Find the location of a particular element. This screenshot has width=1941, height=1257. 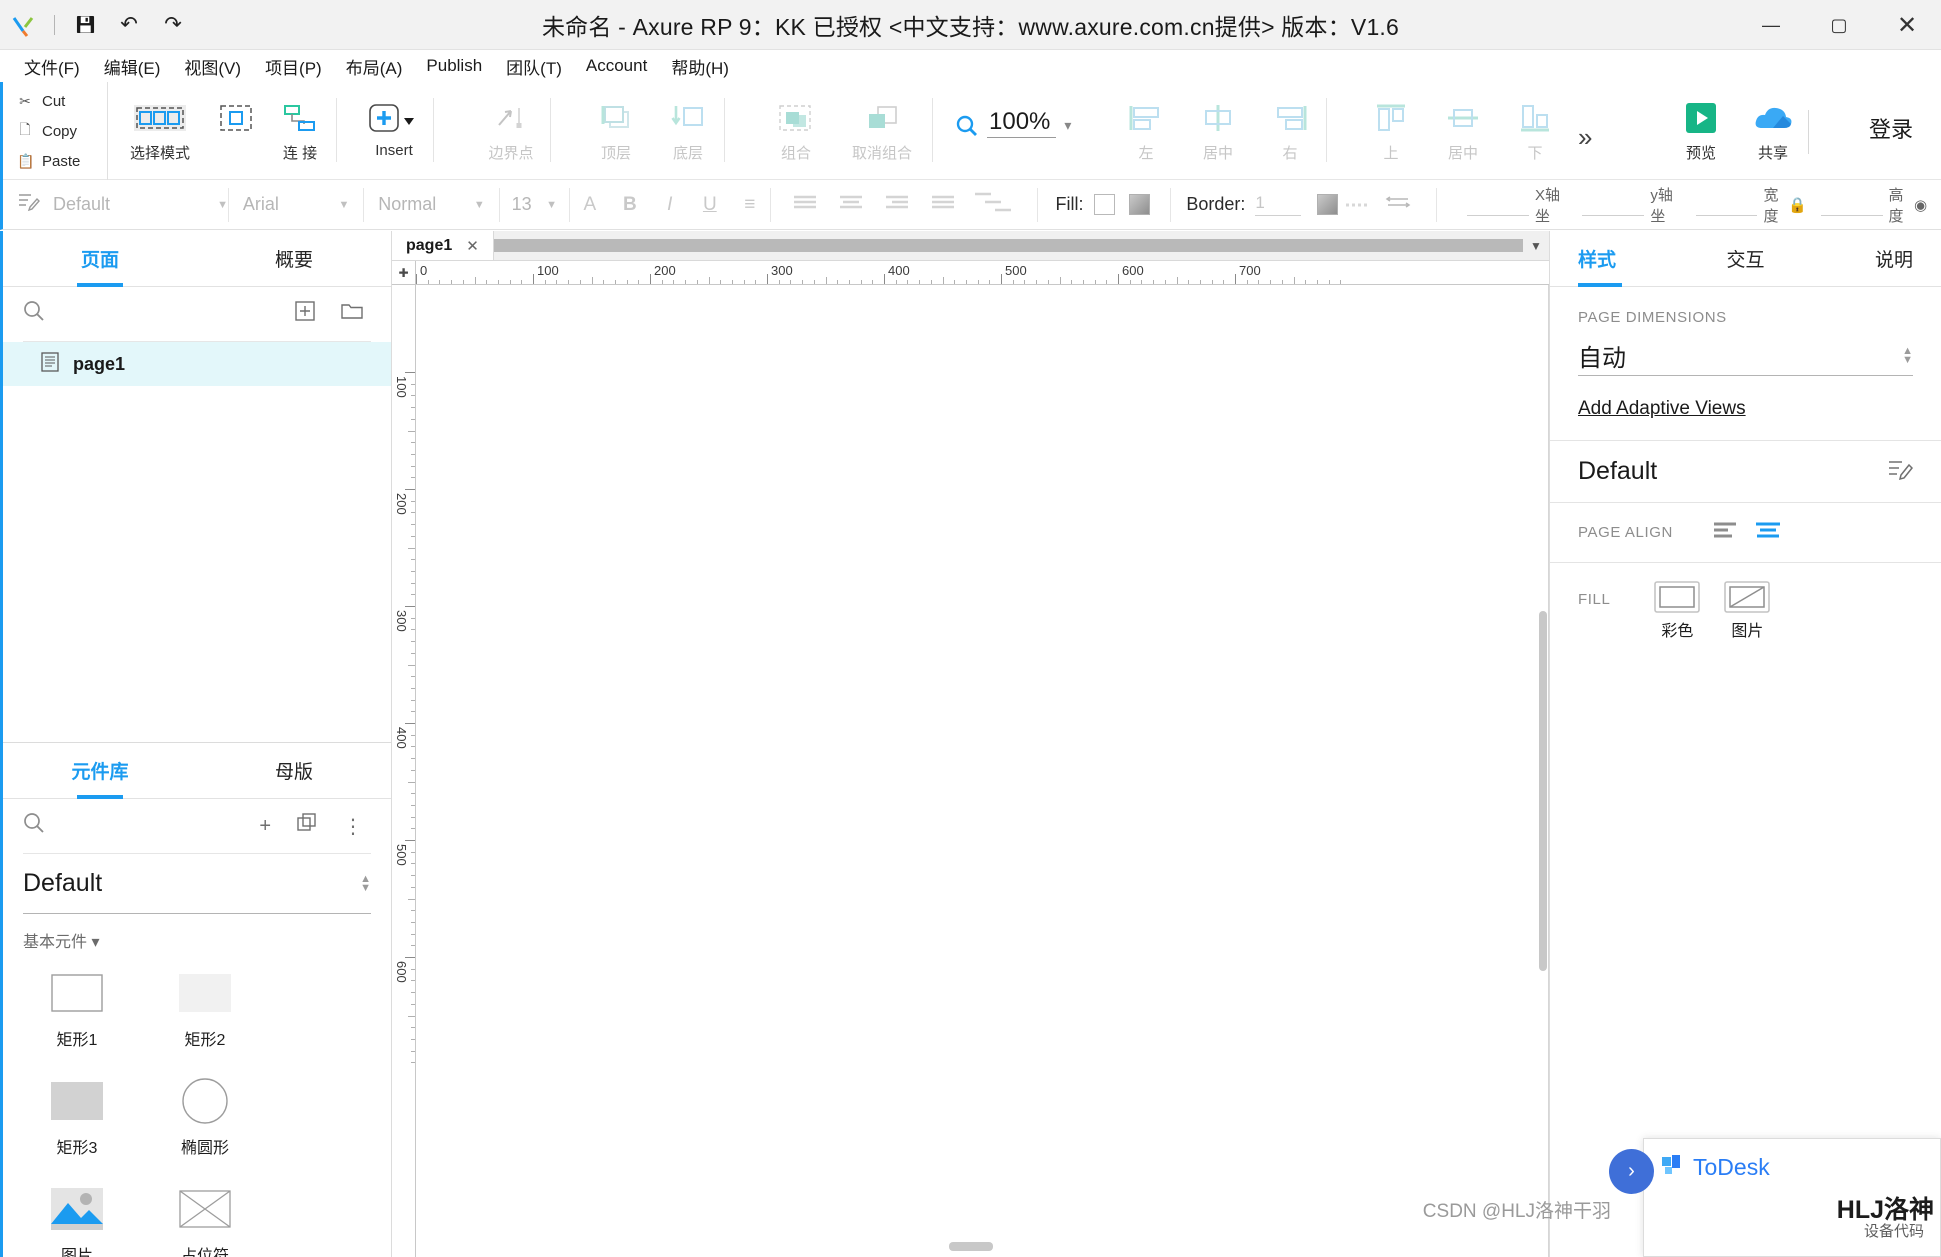

menu-help: 帮助(H) is located at coordinates (700, 66).